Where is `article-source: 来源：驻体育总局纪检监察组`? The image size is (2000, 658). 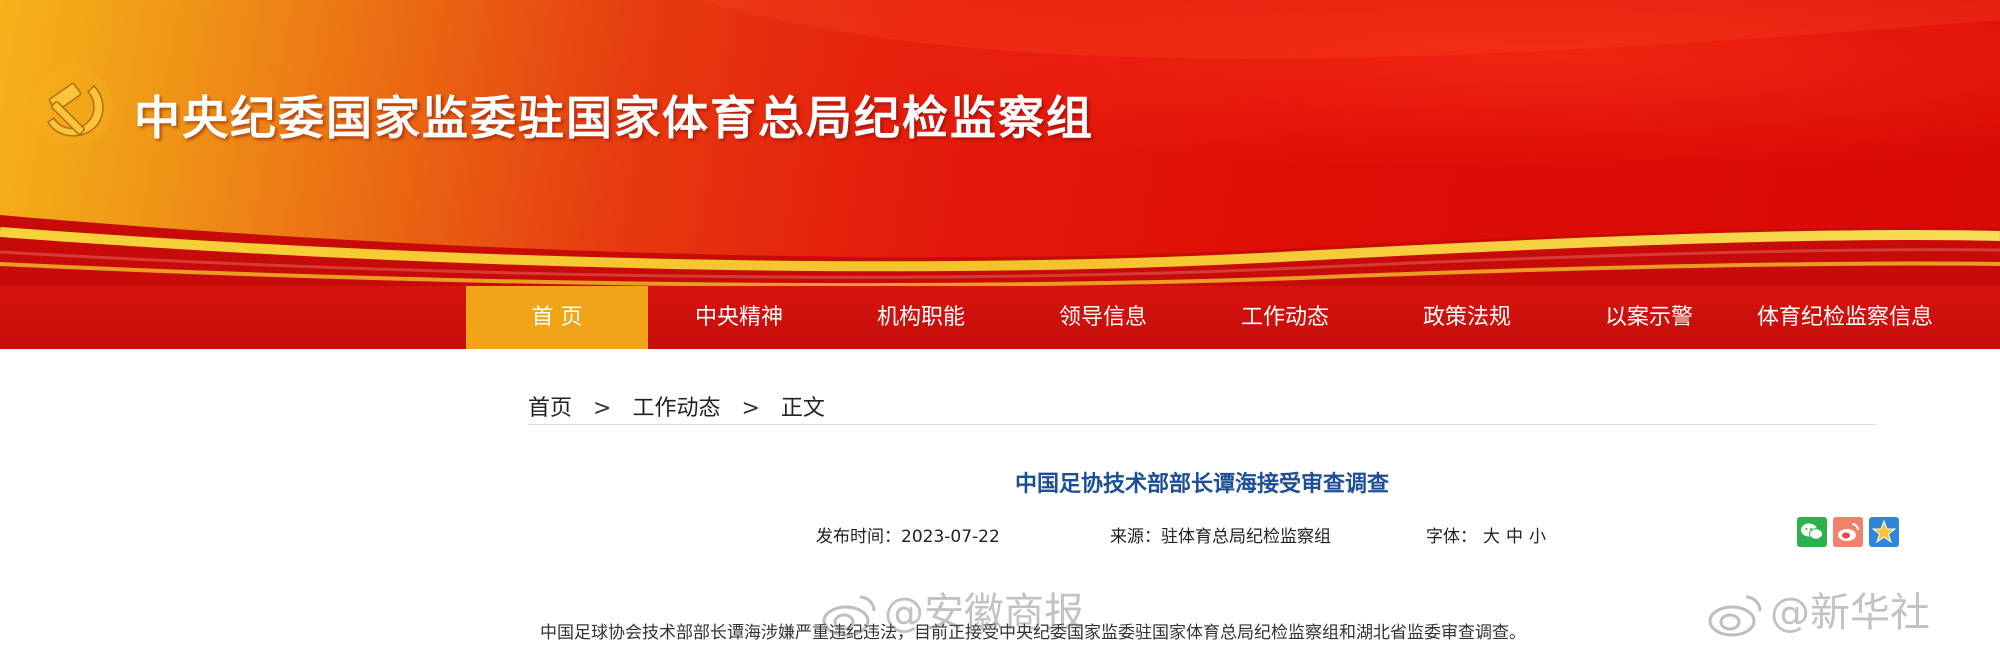
article-source: 来源：驻体育总局纪检监察组 is located at coordinates (1220, 534).